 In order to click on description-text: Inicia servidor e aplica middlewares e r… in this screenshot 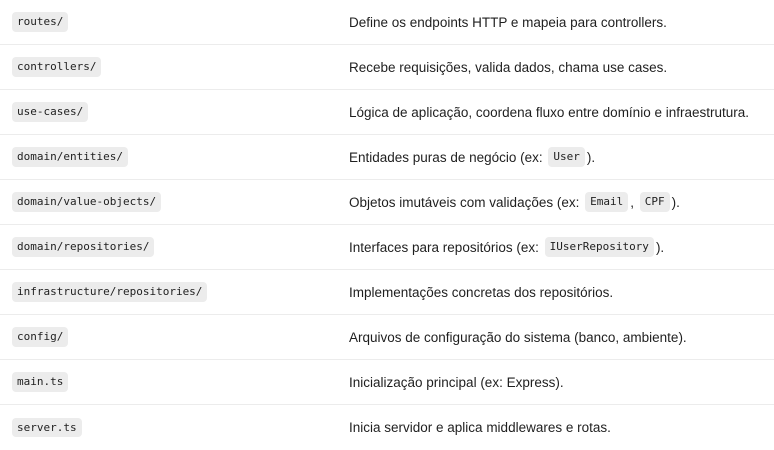, I will do `click(480, 427)`.